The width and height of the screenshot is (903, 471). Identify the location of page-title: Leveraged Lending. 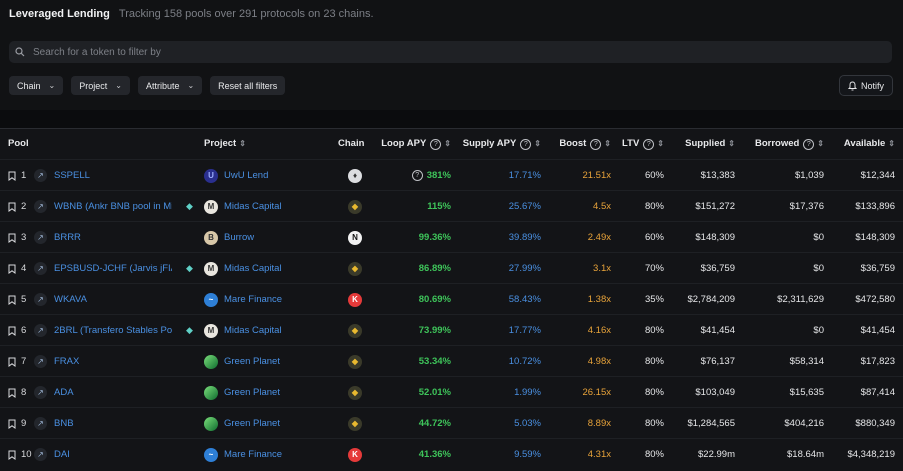
(59, 14).